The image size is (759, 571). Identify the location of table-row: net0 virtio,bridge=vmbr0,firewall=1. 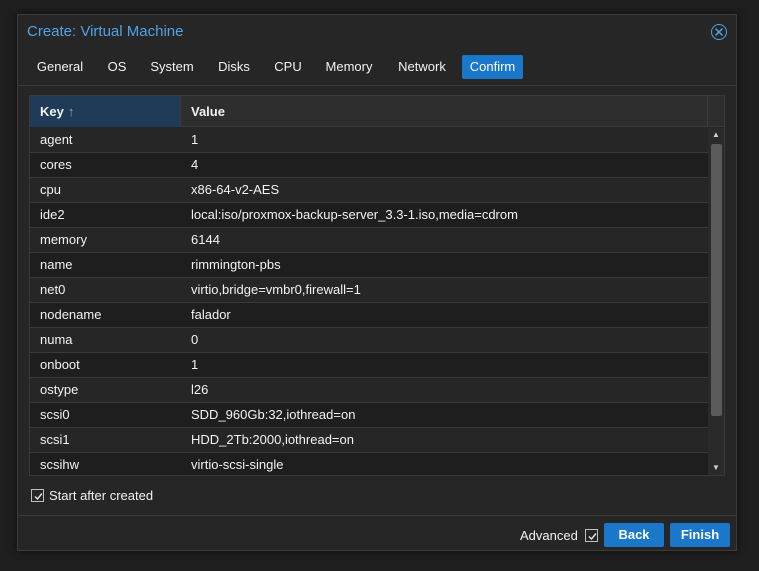
(369, 290).